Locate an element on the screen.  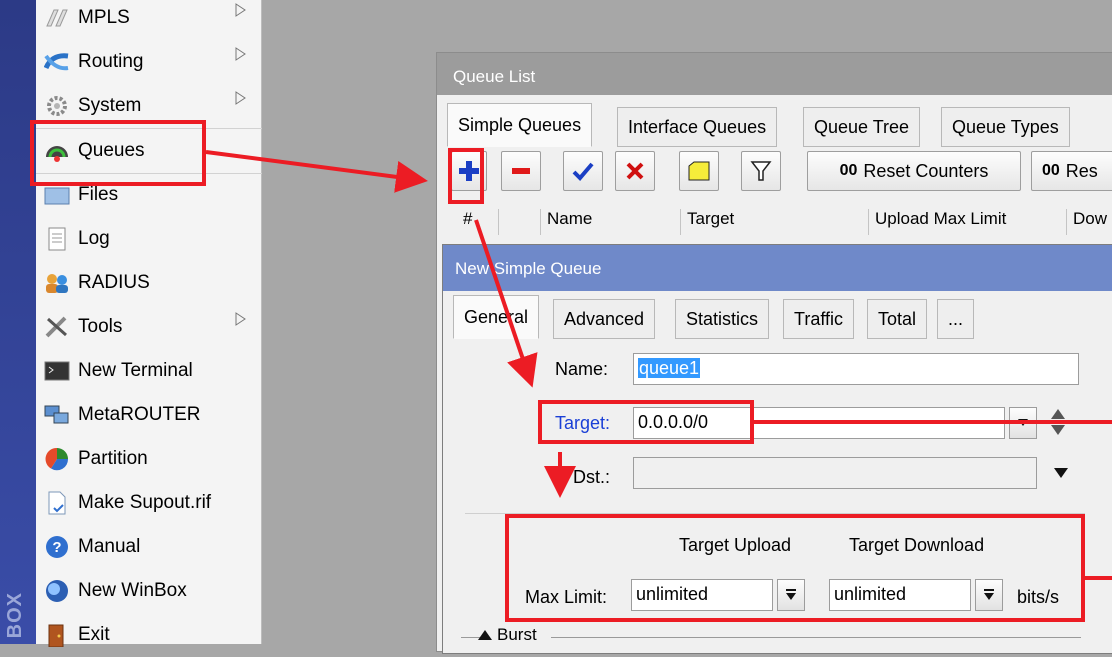
arrow-queues-to-add is located at coordinates (316, 171).